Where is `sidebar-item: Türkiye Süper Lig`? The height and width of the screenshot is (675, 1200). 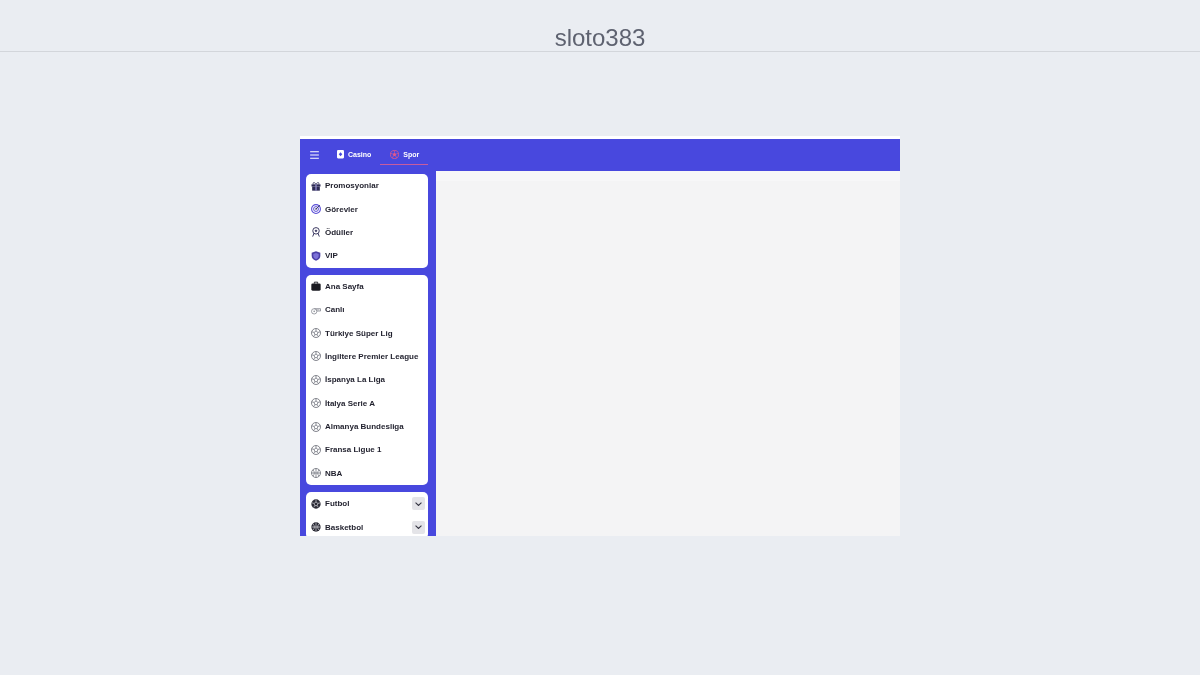 sidebar-item: Türkiye Süper Lig is located at coordinates (367, 333).